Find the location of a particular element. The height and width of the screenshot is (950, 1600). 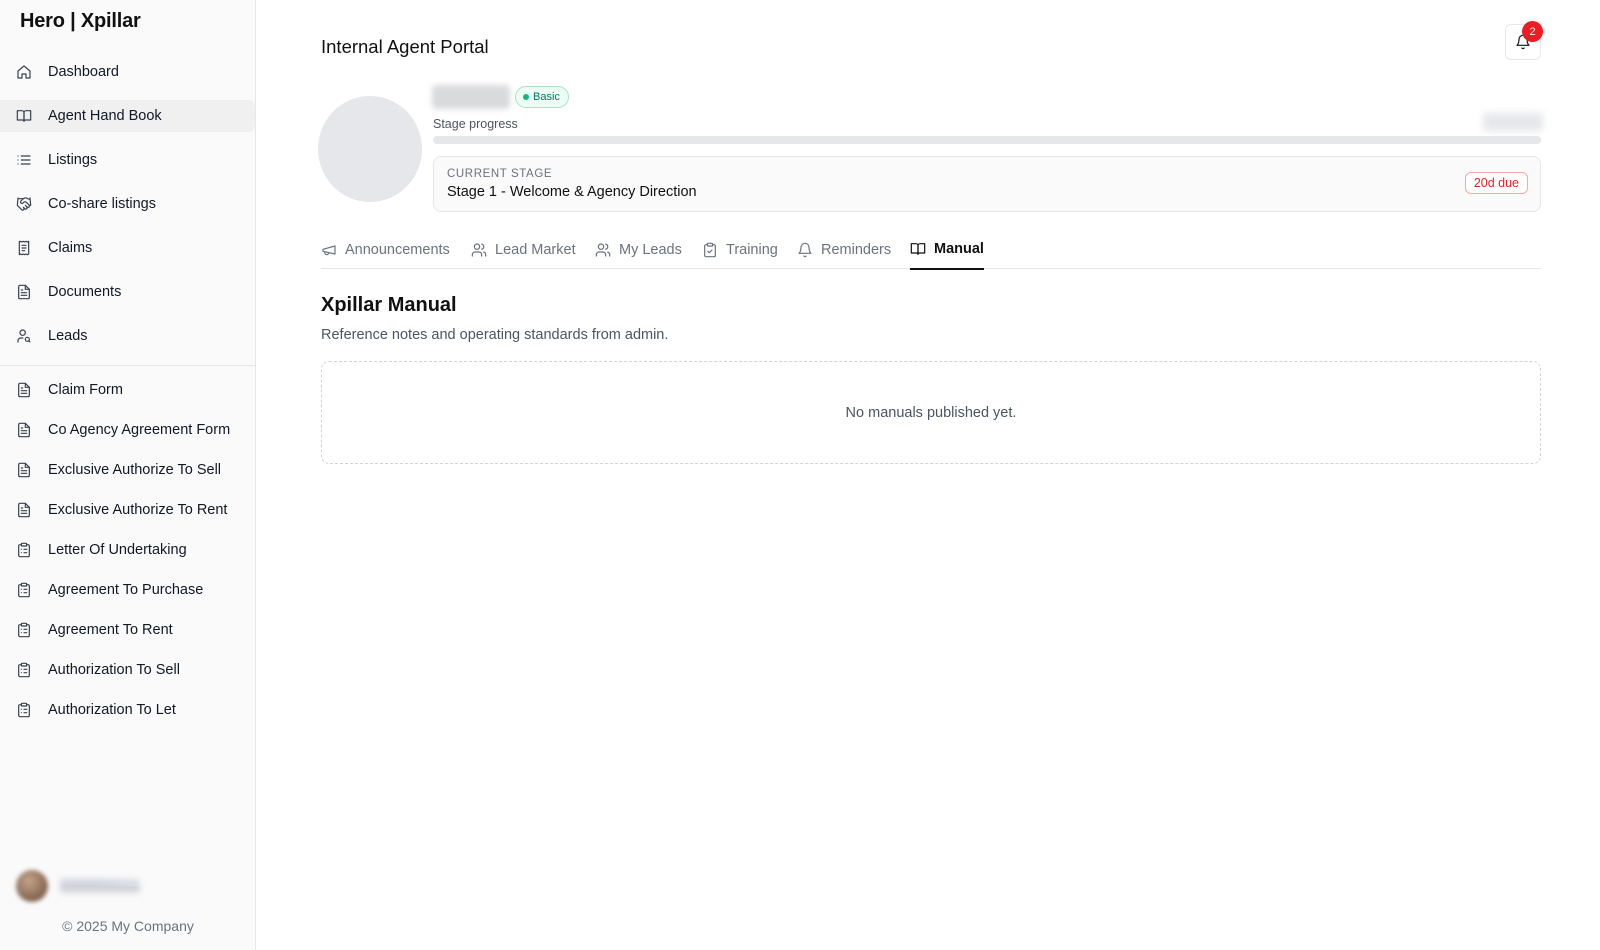

sidebar-item-exclusive-authorize-to-sell: Exclusive Authorize To Sell is located at coordinates (127, 470).